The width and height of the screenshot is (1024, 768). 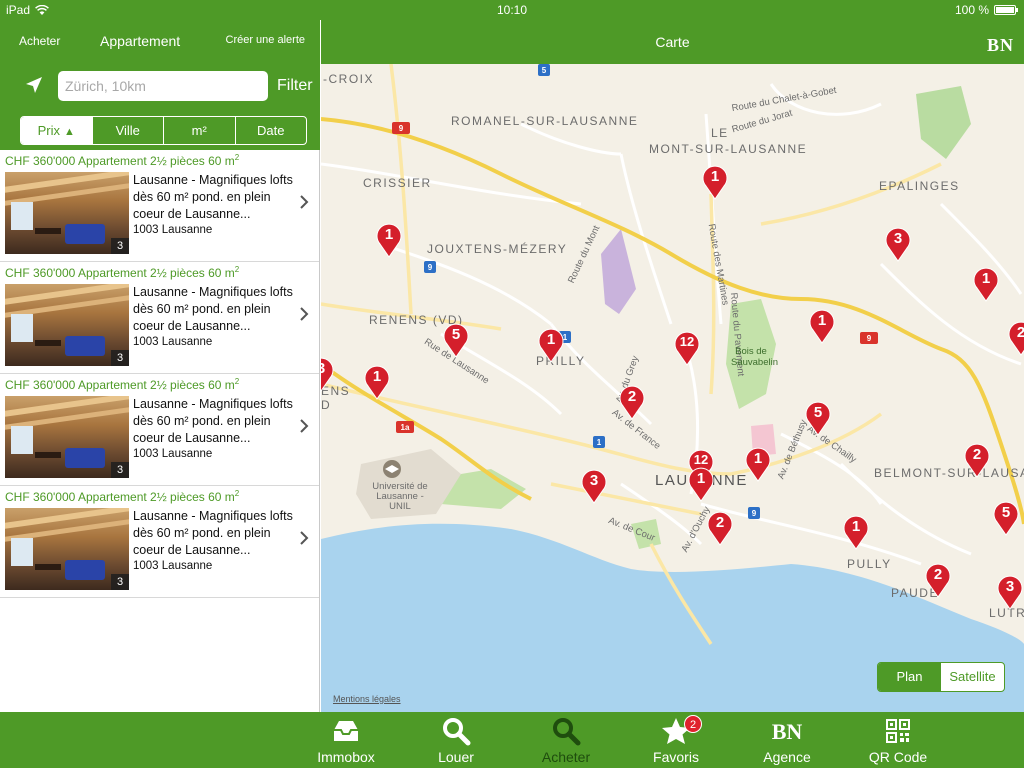 What do you see at coordinates (173, 454) in the screenshot?
I see `listing-city: 1003 Lausanne` at bounding box center [173, 454].